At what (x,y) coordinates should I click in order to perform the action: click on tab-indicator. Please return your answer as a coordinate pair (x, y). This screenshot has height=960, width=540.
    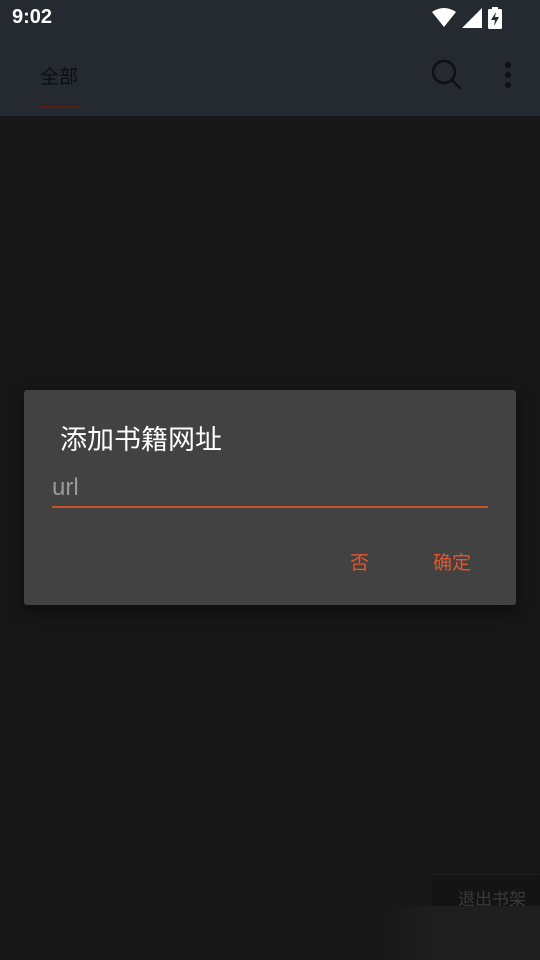
    Looking at the image, I should click on (60, 107).